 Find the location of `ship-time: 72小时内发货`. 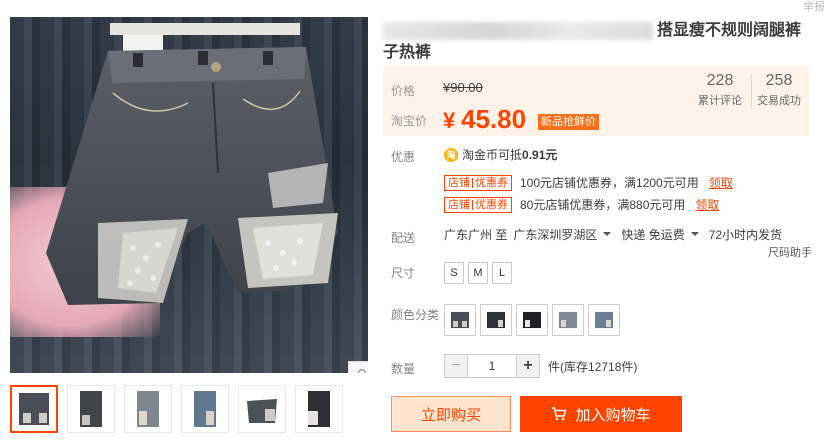

ship-time: 72小时内发货 is located at coordinates (745, 235).